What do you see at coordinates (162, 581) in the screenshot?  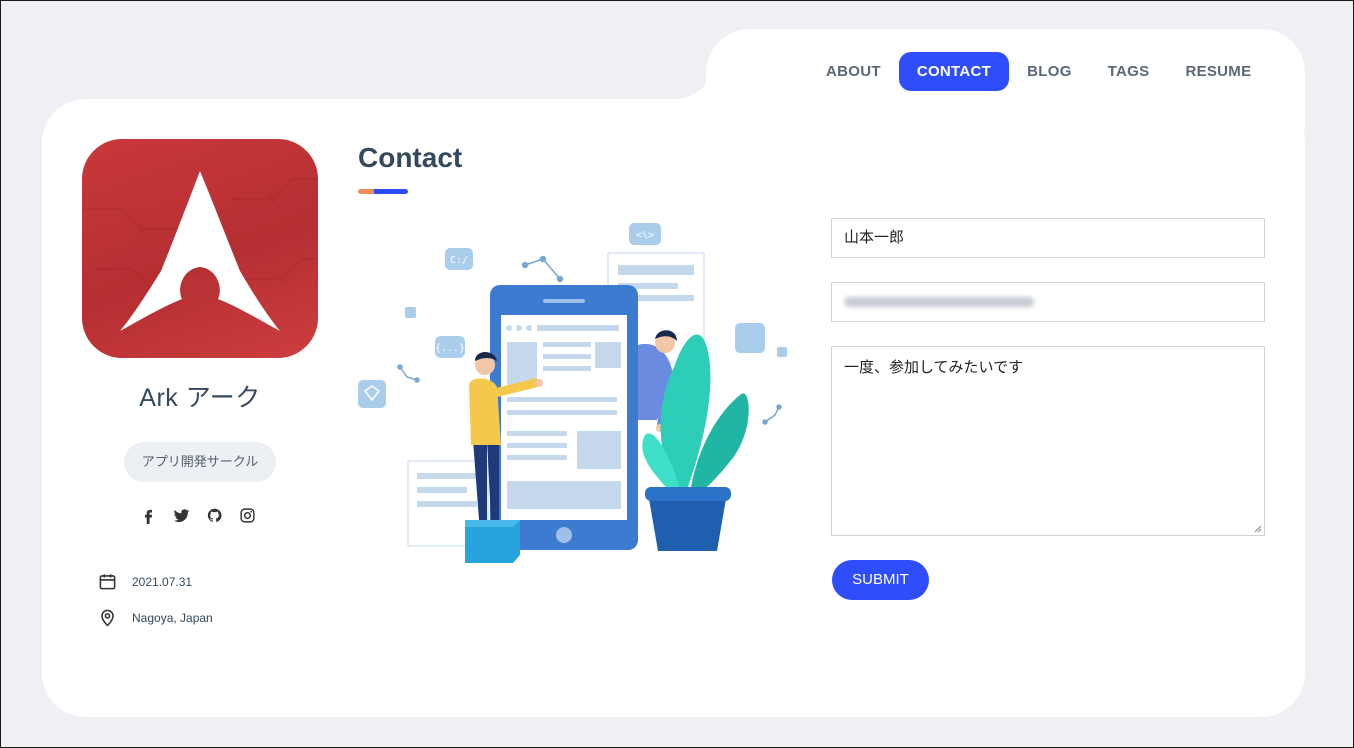 I see `date-text: 2021.07.31` at bounding box center [162, 581].